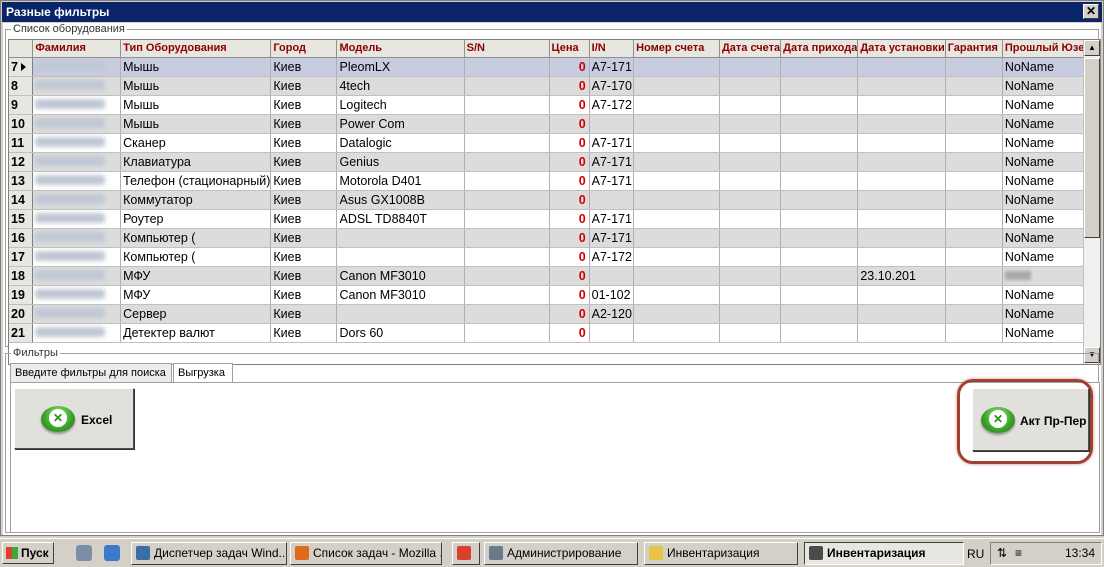  Describe the element at coordinates (676, 49) in the screenshot. I see `column-header-8: Номер счета` at that location.